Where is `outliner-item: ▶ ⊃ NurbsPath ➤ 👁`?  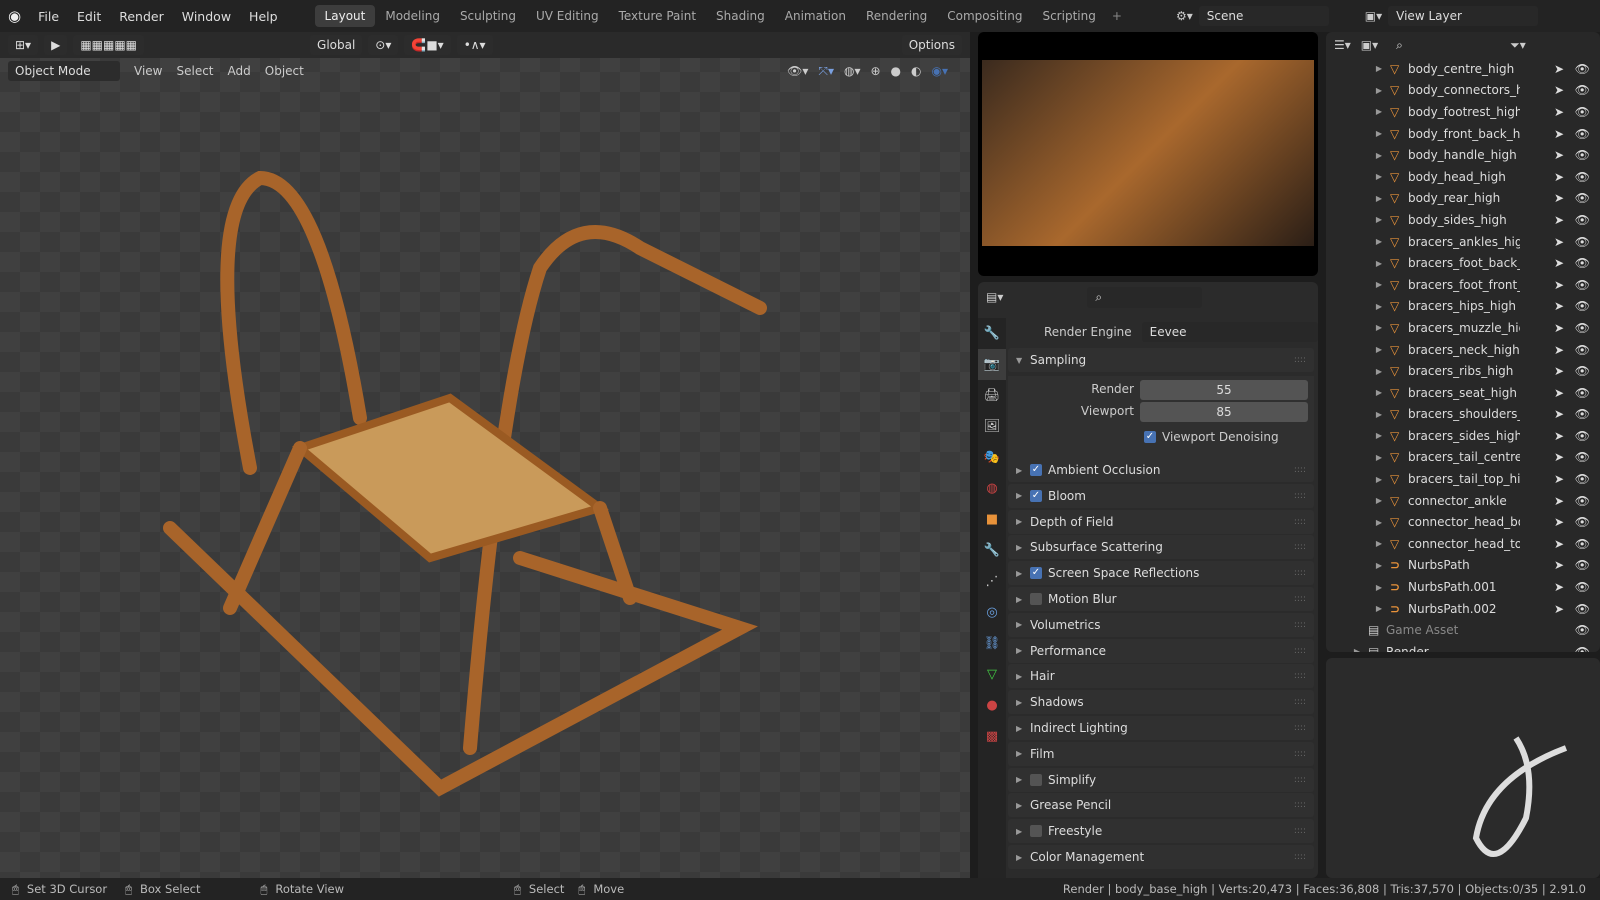 outliner-item: ▶ ⊃ NurbsPath ➤ 👁 is located at coordinates (1463, 566).